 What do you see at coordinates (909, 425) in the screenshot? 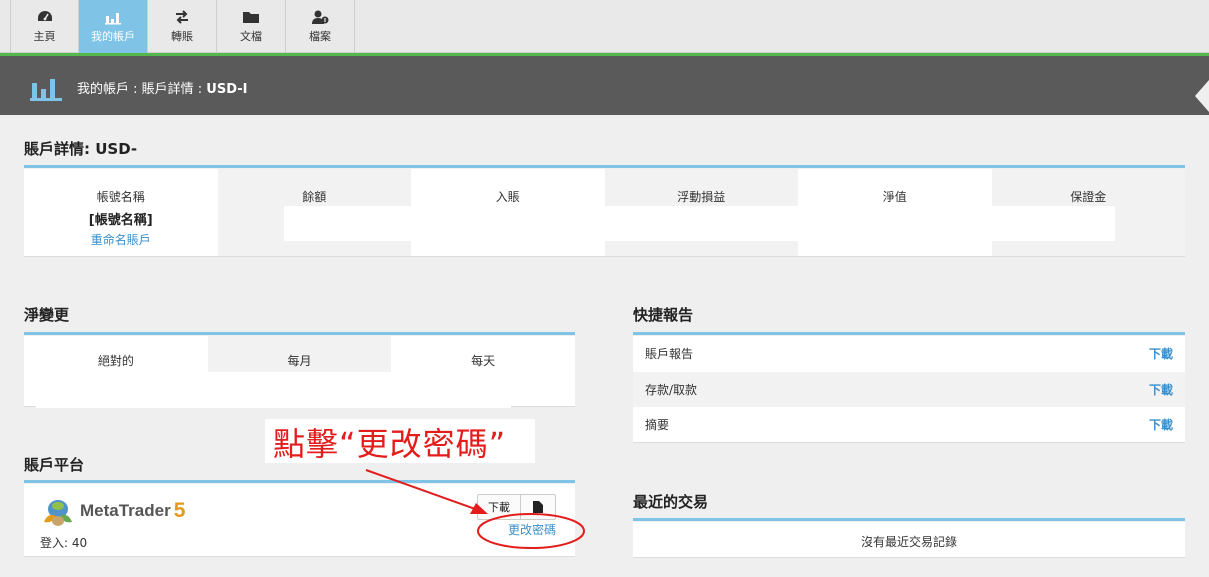
I see `report-row: 摘要 下載` at bounding box center [909, 425].